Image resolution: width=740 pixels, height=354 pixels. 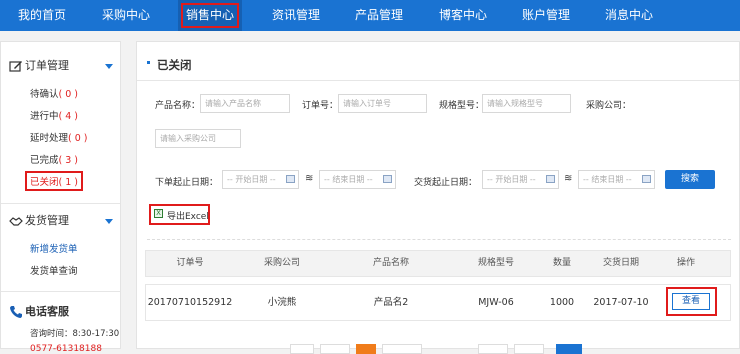 I want to click on cell-company: 小浣熊, so click(x=282, y=302).